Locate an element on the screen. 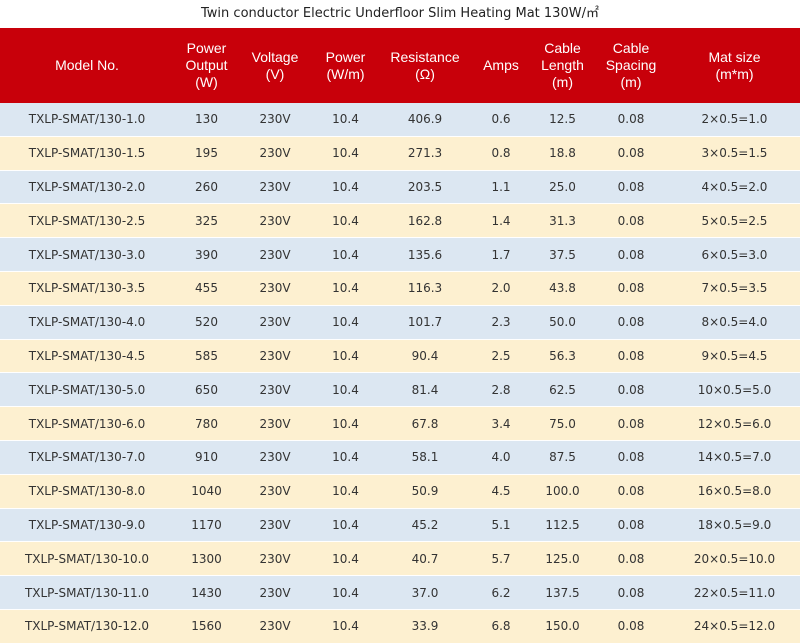  mat-size-cell: 4×0.5=2.0 is located at coordinates (734, 187).